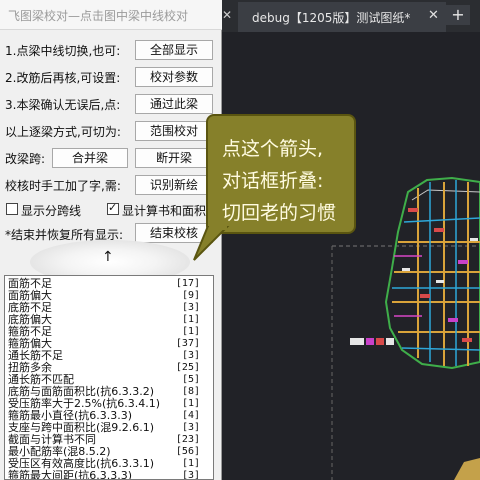 The image size is (480, 480). What do you see at coordinates (187, 343) in the screenshot?
I see `issue-count: [37]` at bounding box center [187, 343].